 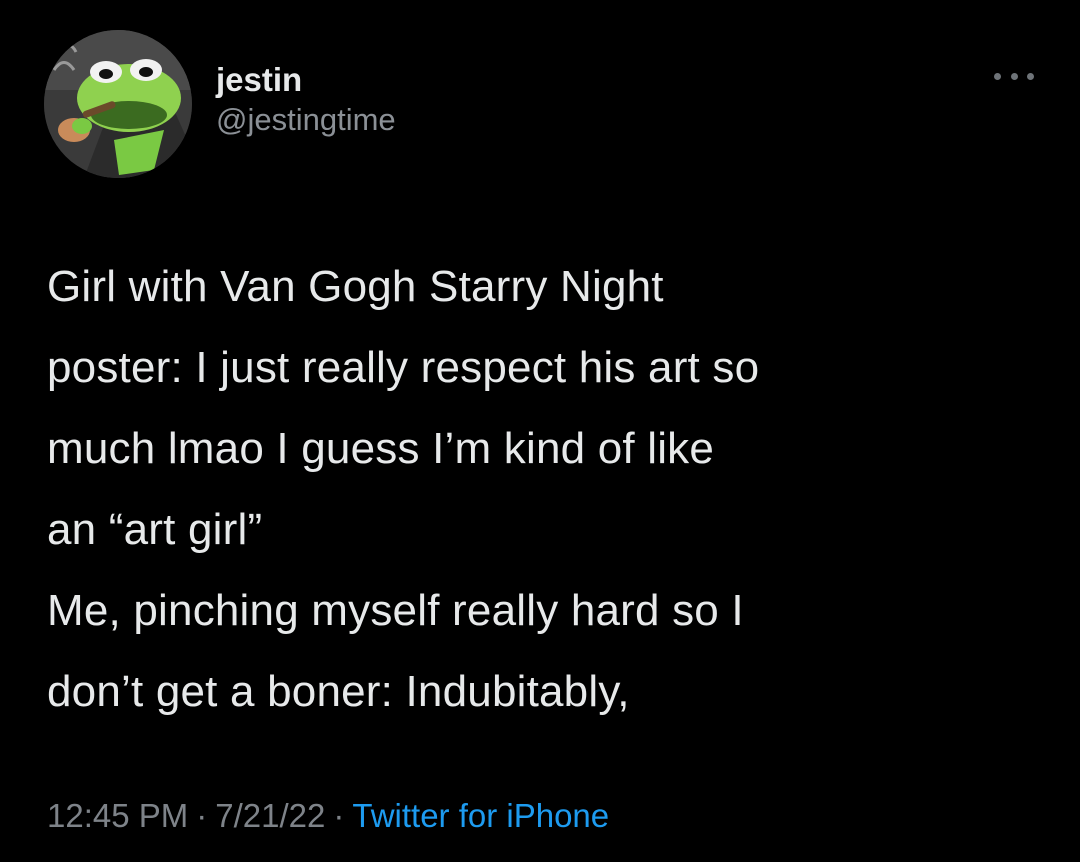 I want to click on tweet-date: 7/21/22, so click(x=270, y=815).